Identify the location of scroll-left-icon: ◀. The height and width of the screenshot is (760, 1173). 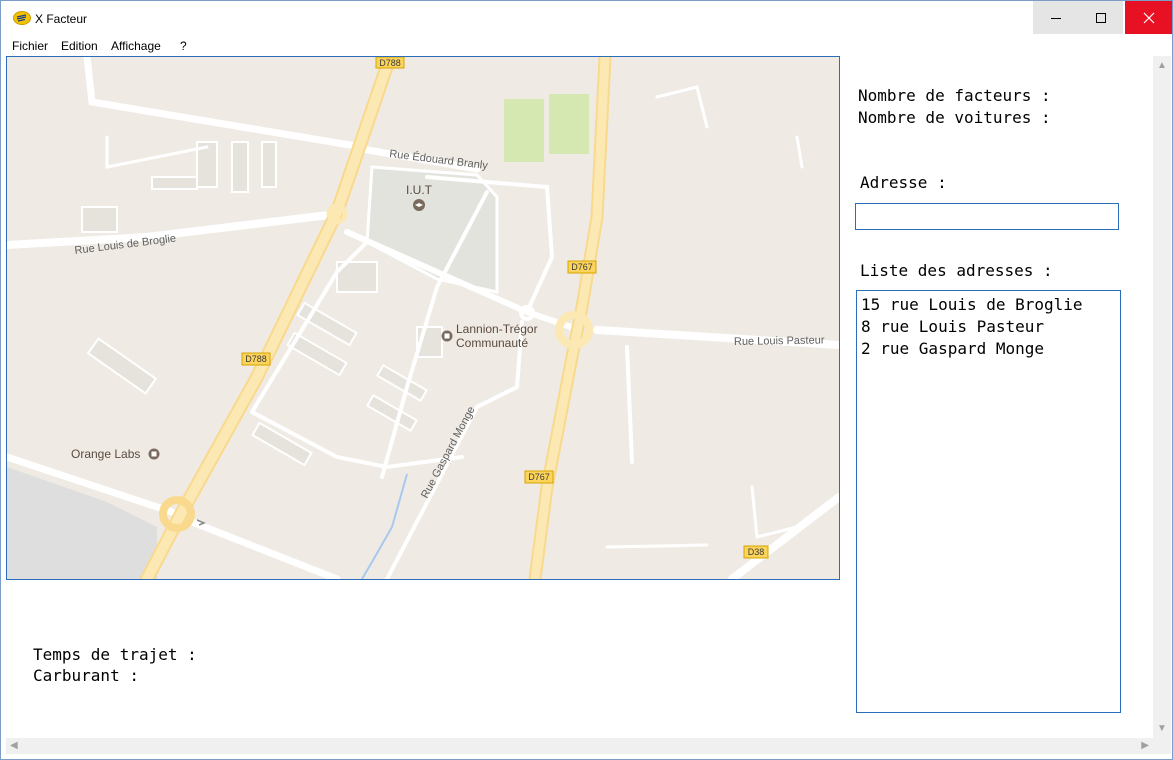
(14, 745).